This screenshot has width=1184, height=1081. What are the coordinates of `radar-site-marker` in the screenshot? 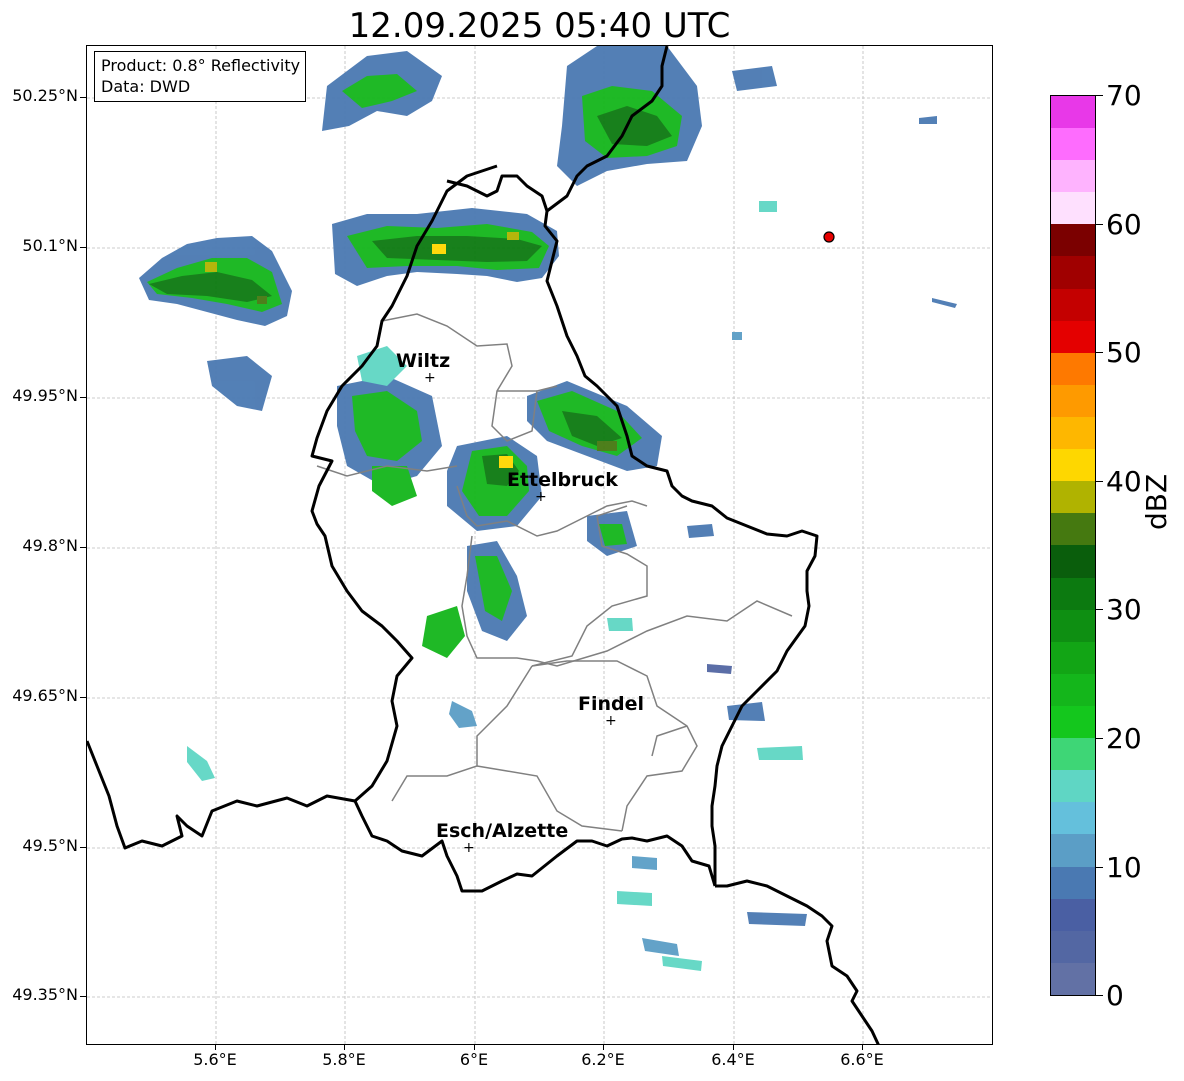 It's located at (829, 237).